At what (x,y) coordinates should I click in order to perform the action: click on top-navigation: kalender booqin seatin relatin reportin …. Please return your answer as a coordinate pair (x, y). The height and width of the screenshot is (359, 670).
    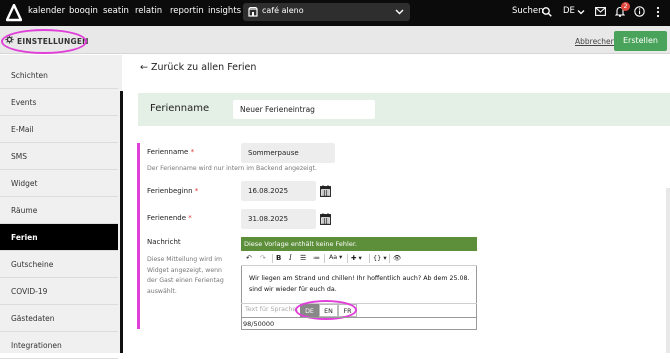
    Looking at the image, I should click on (335, 13).